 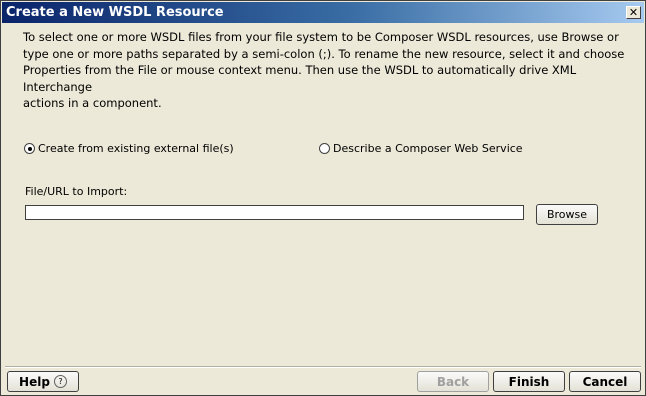 I want to click on radio-existing-file, so click(x=29, y=148).